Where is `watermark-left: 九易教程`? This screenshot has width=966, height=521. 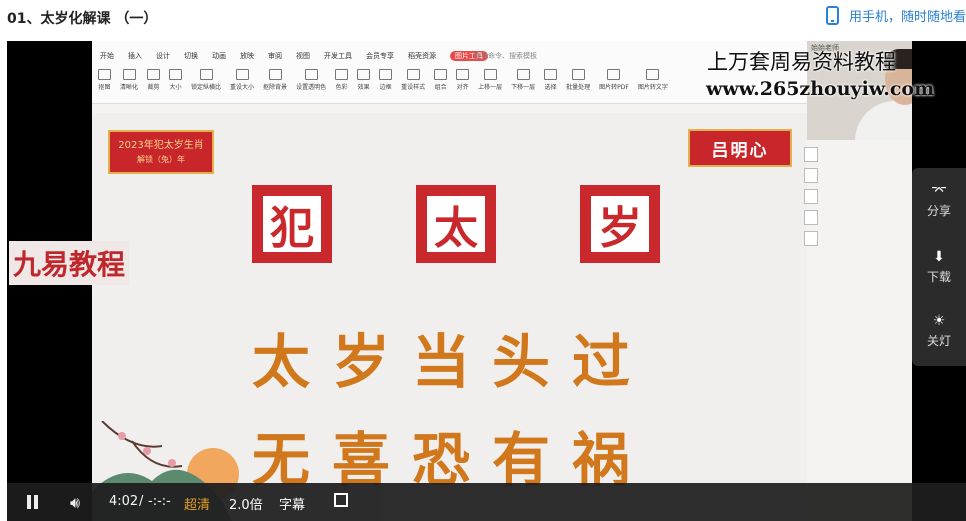 watermark-left: 九易教程 is located at coordinates (69, 263).